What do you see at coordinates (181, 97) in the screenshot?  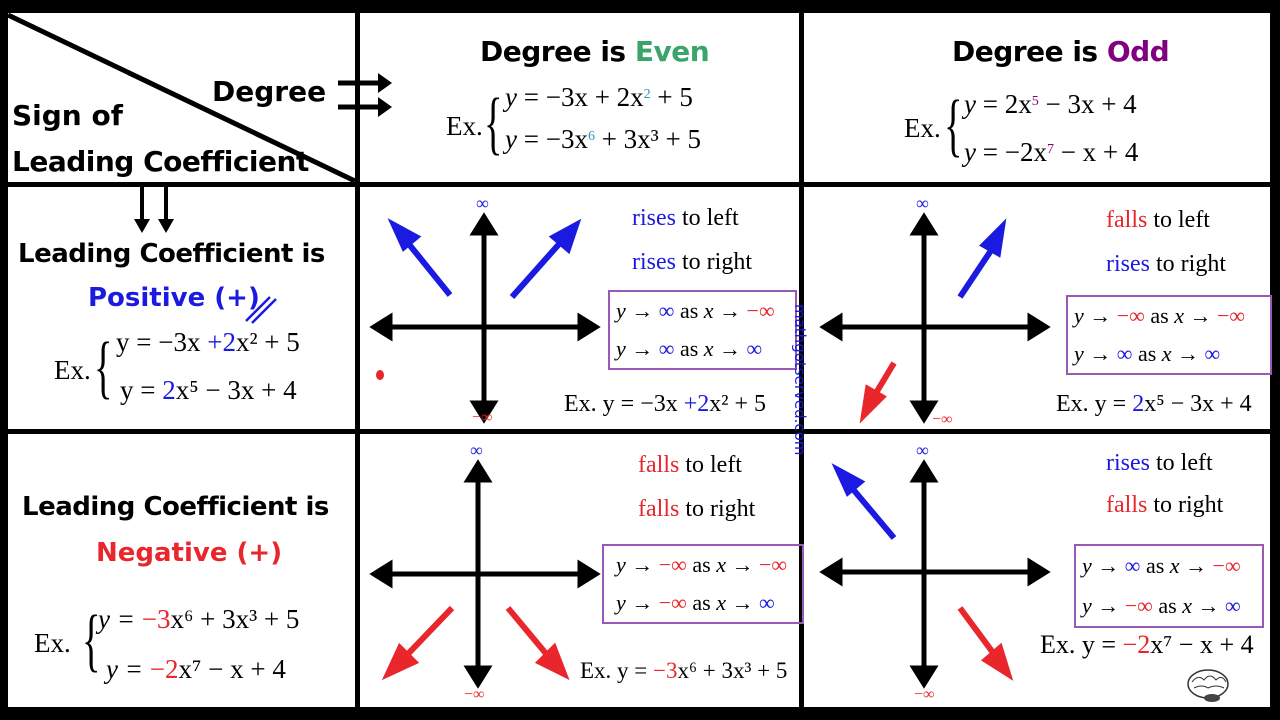 I see `corner-cell: Degree Sign of Leading Coefficient` at bounding box center [181, 97].